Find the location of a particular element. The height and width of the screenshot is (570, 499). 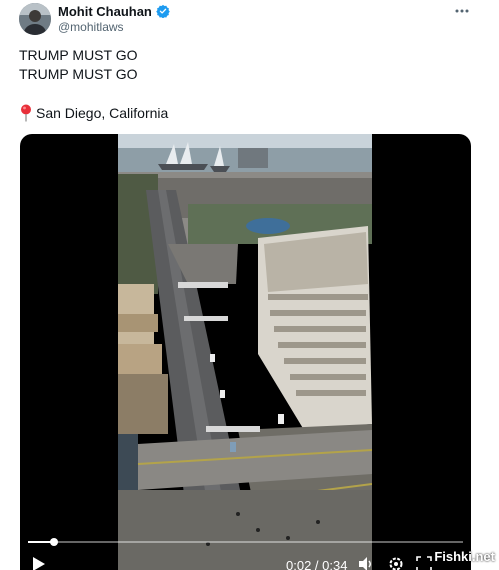

tweet-location: San Diego, California is located at coordinates (93, 113).